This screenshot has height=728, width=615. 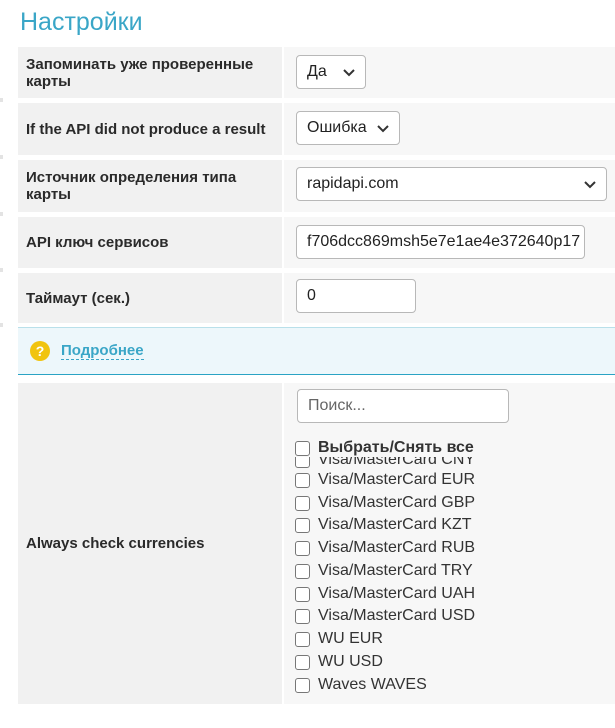 I want to click on api-no-result-select: Ошибка, so click(x=348, y=128).